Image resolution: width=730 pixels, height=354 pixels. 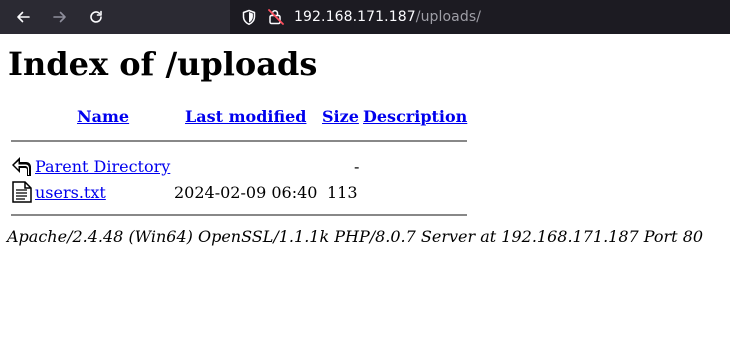 What do you see at coordinates (21, 166) in the screenshot?
I see `back-arrow-icon` at bounding box center [21, 166].